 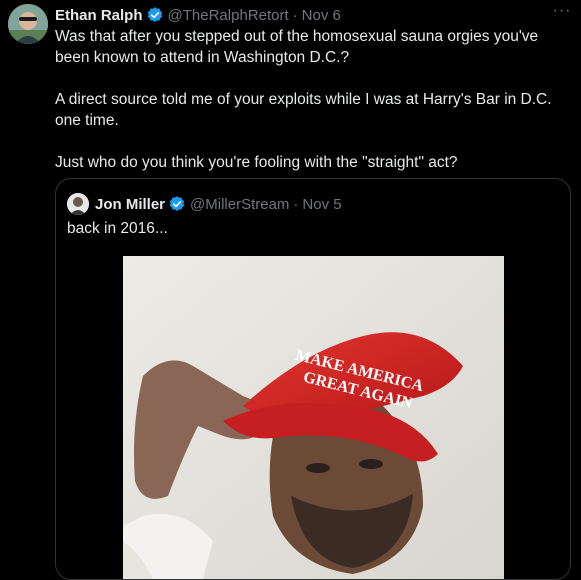 I want to click on author-handle: @TheRalphRetort, so click(x=228, y=15).